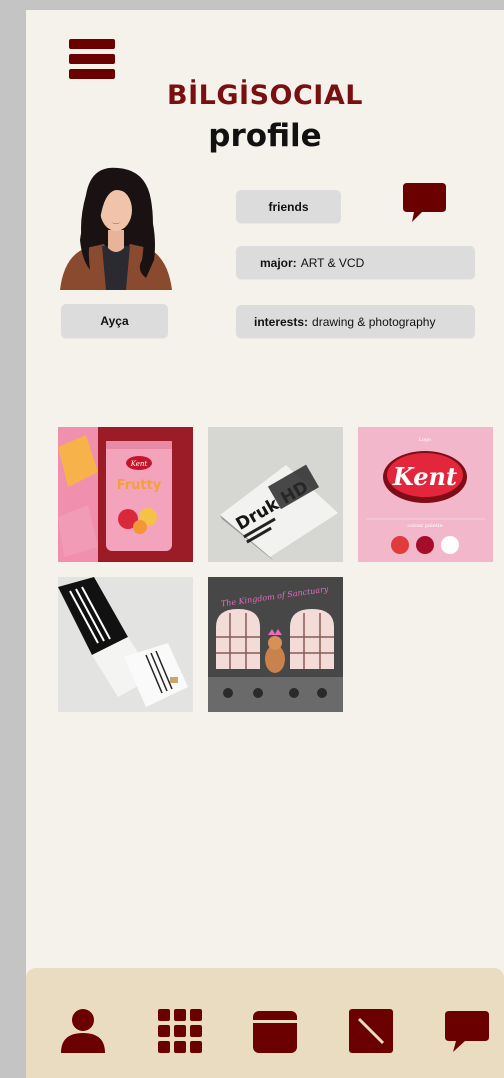 This screenshot has width=504, height=1078. I want to click on gallery-item-logo-sheet: Logo Kent colour palette, so click(425, 494).